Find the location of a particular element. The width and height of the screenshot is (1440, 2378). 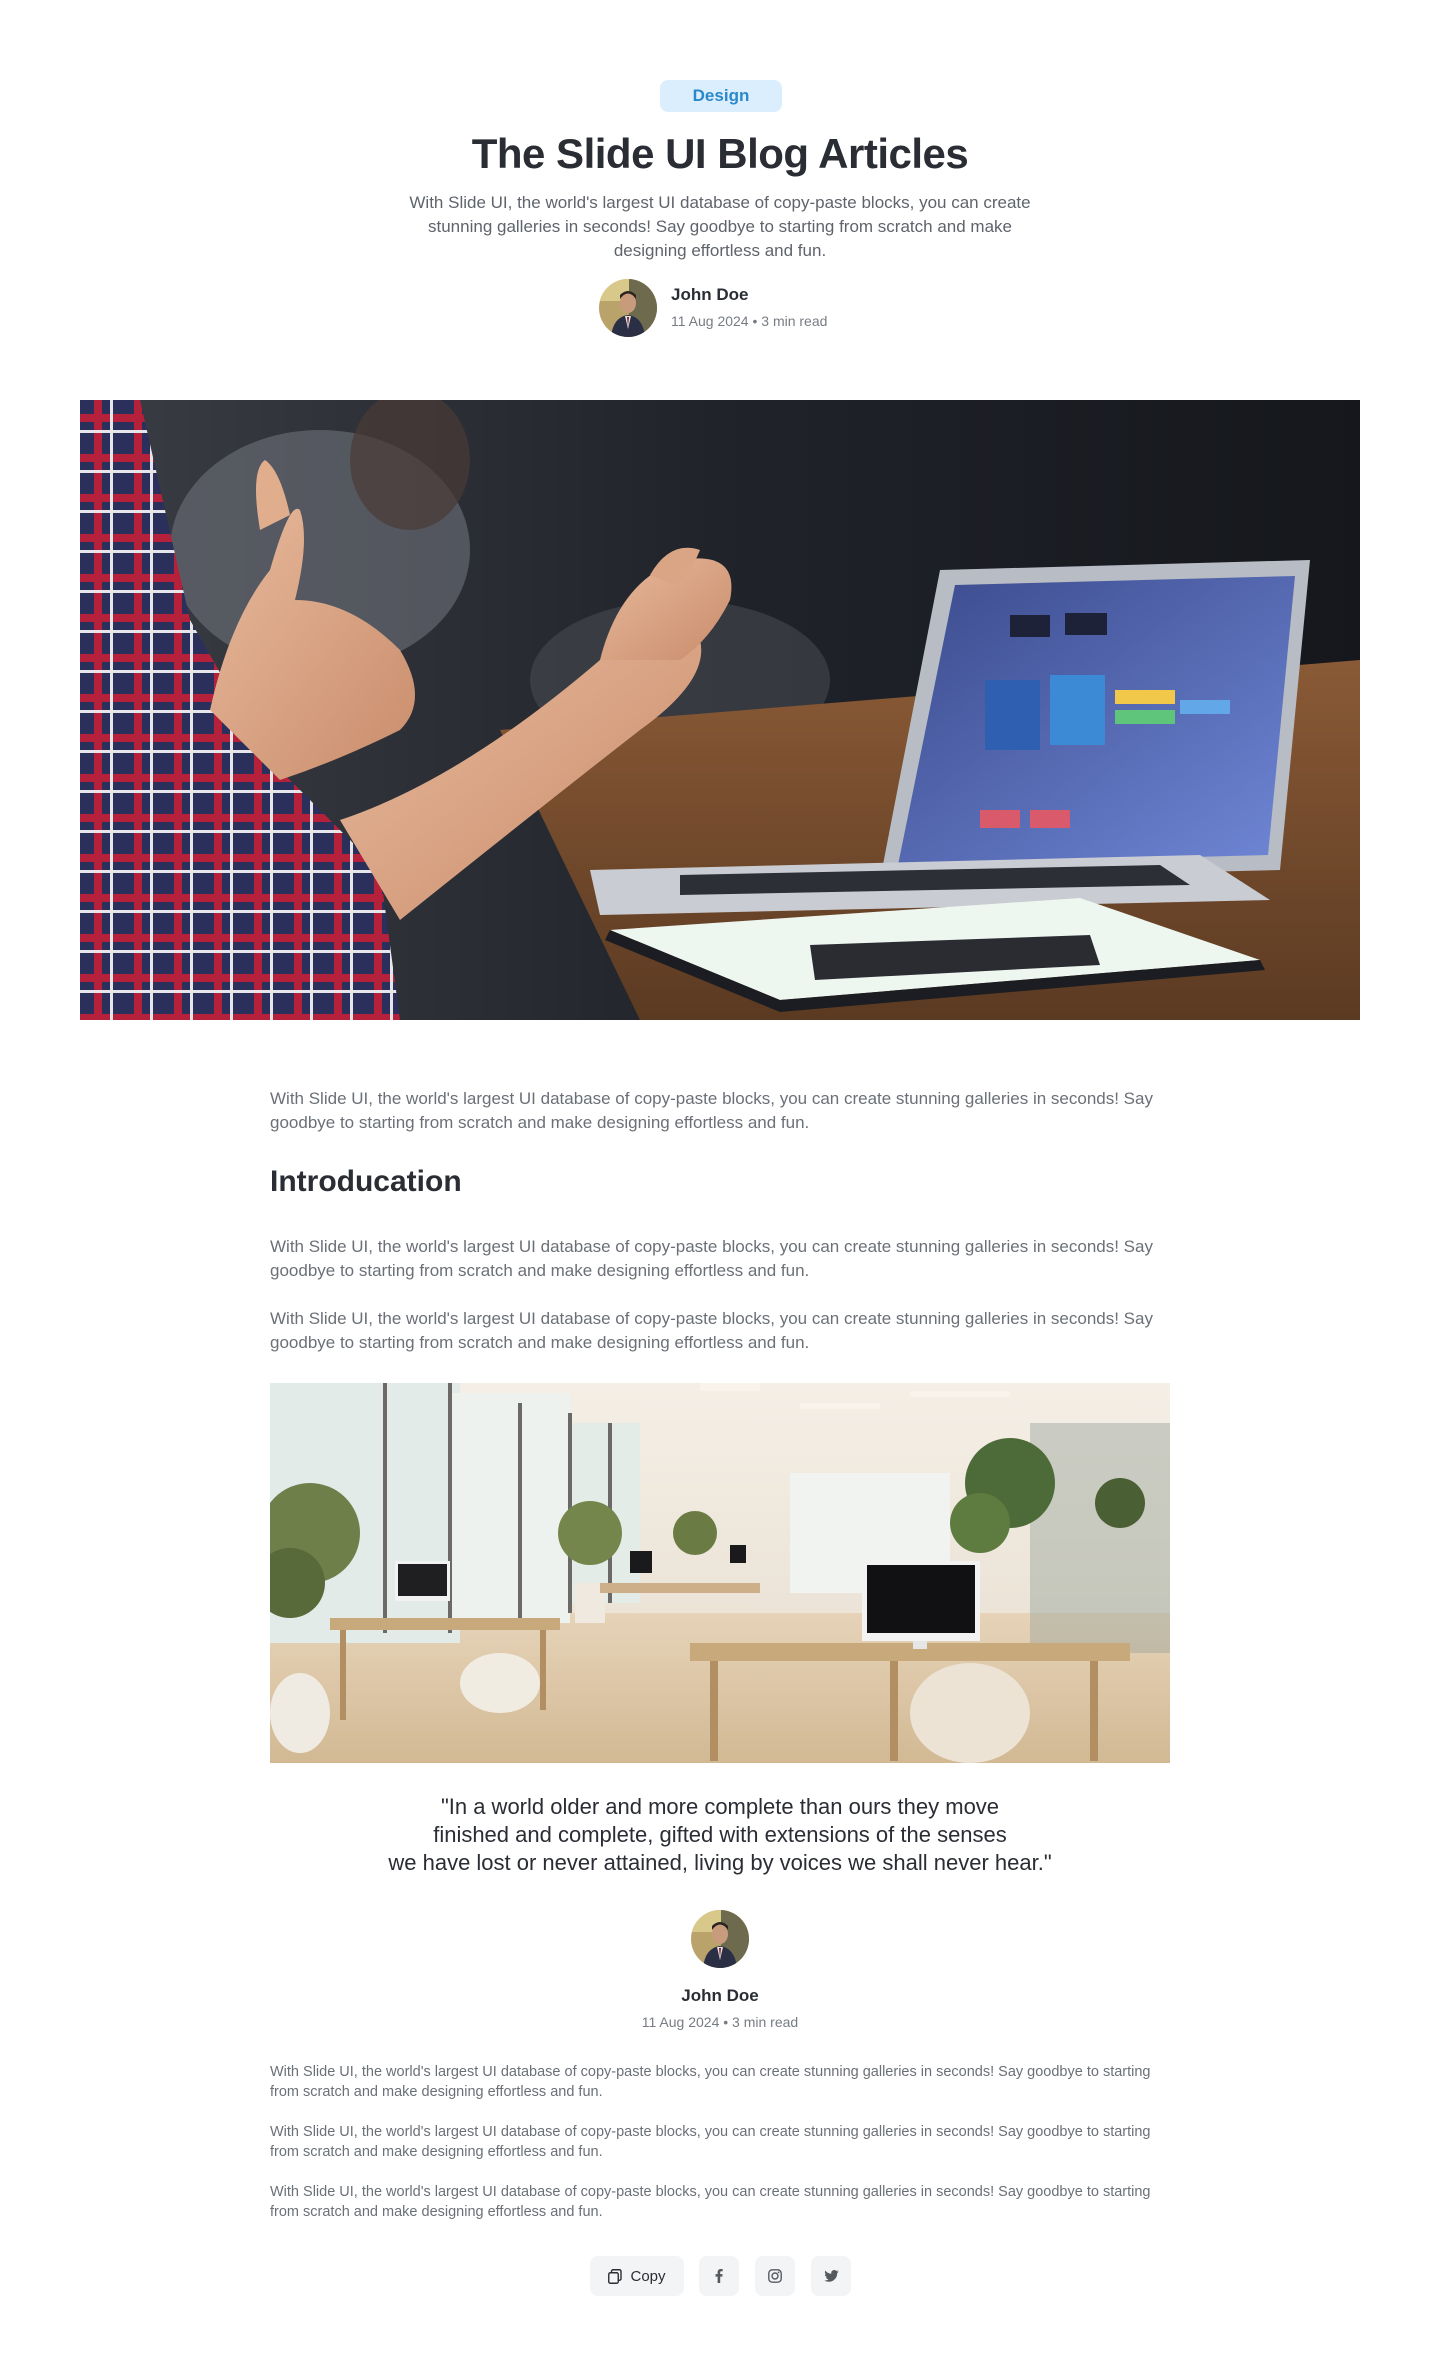

office-image is located at coordinates (720, 1573).